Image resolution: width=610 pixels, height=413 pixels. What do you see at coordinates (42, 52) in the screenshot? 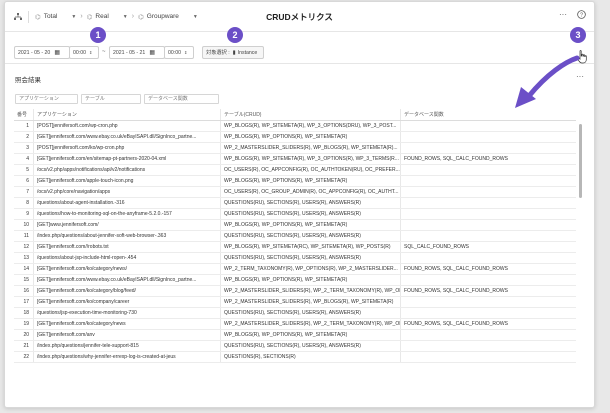
I see `start-date-field: 2021 - 05 - 20 ▦` at bounding box center [42, 52].